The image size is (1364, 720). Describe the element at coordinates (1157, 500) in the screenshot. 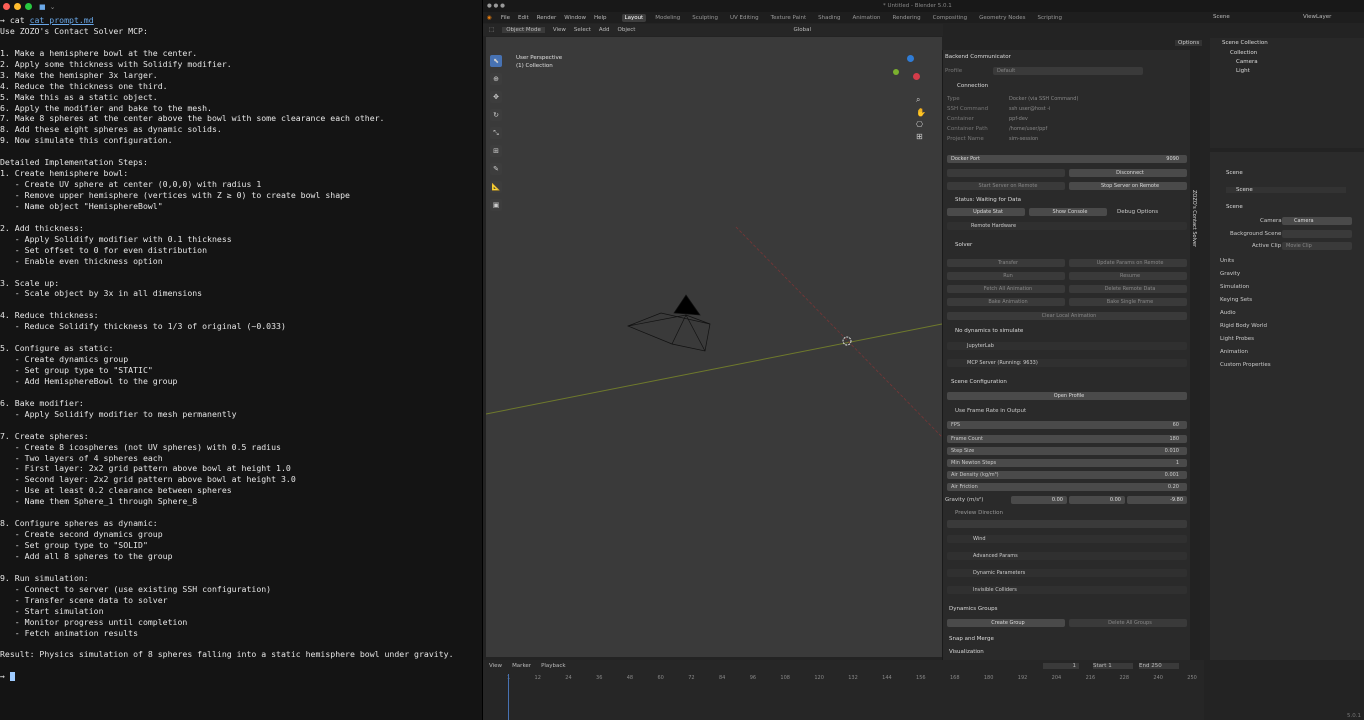

I see `gravity-z-field: -9.80` at that location.